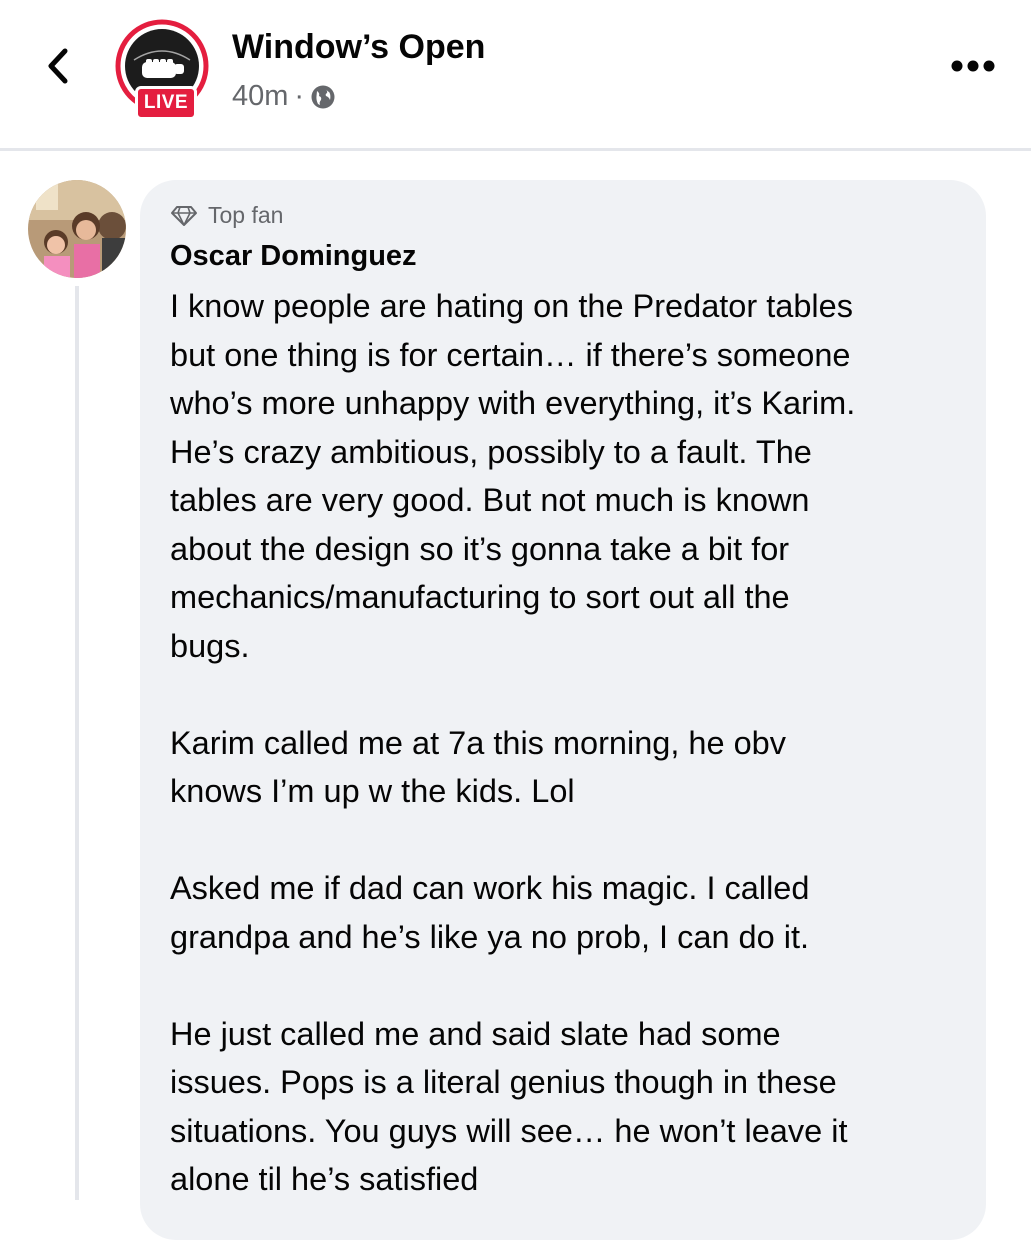 This screenshot has width=1031, height=1252. I want to click on more-options-button, so click(973, 66).